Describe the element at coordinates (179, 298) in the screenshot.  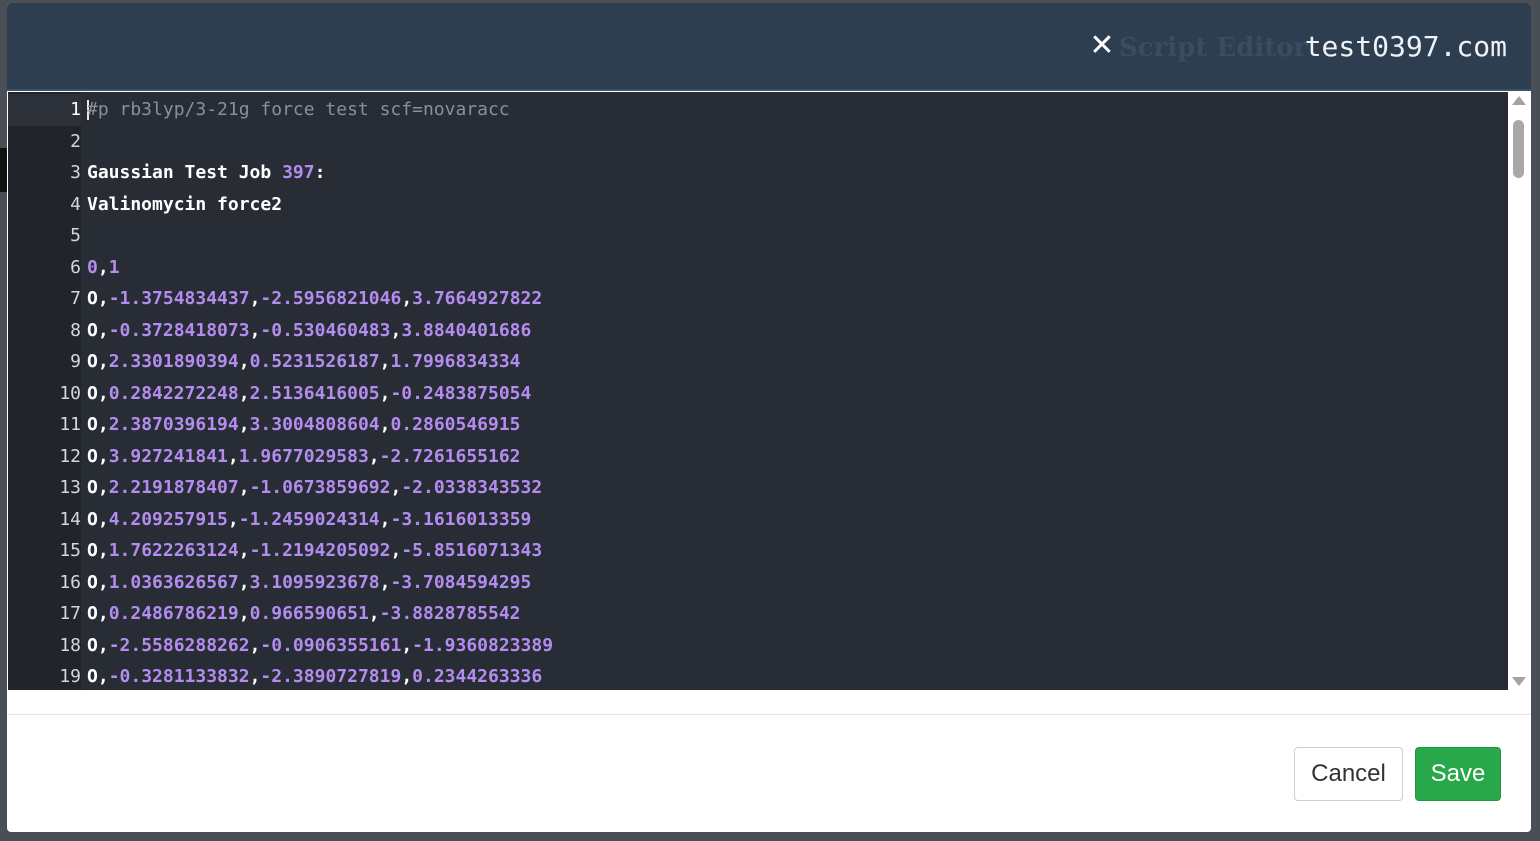
I see `code-token: -1.3754834437` at that location.